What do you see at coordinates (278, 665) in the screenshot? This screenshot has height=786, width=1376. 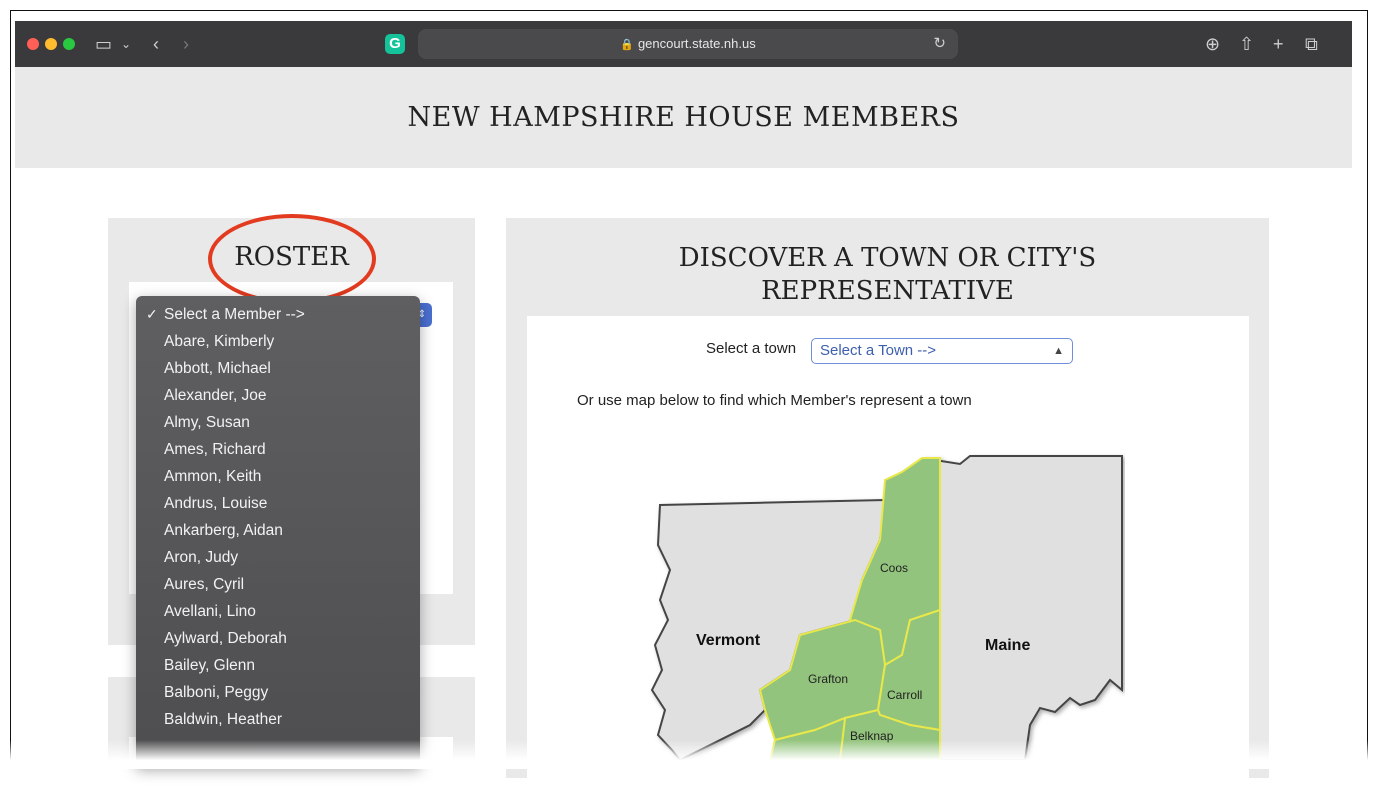 I see `member-option: Bailey, Glenn` at bounding box center [278, 665].